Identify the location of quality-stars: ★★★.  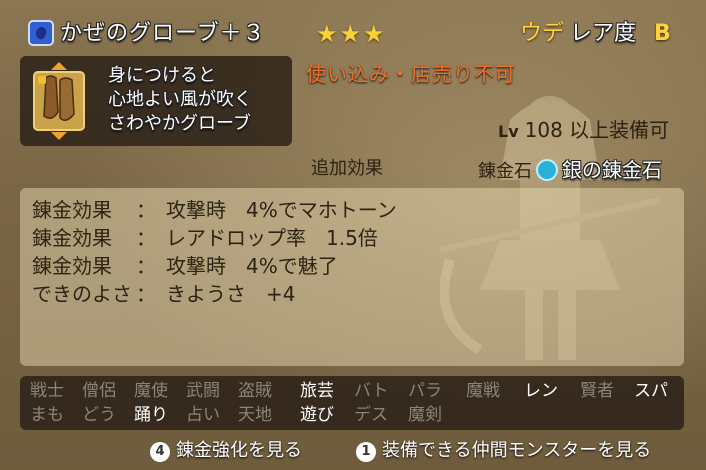
(351, 34).